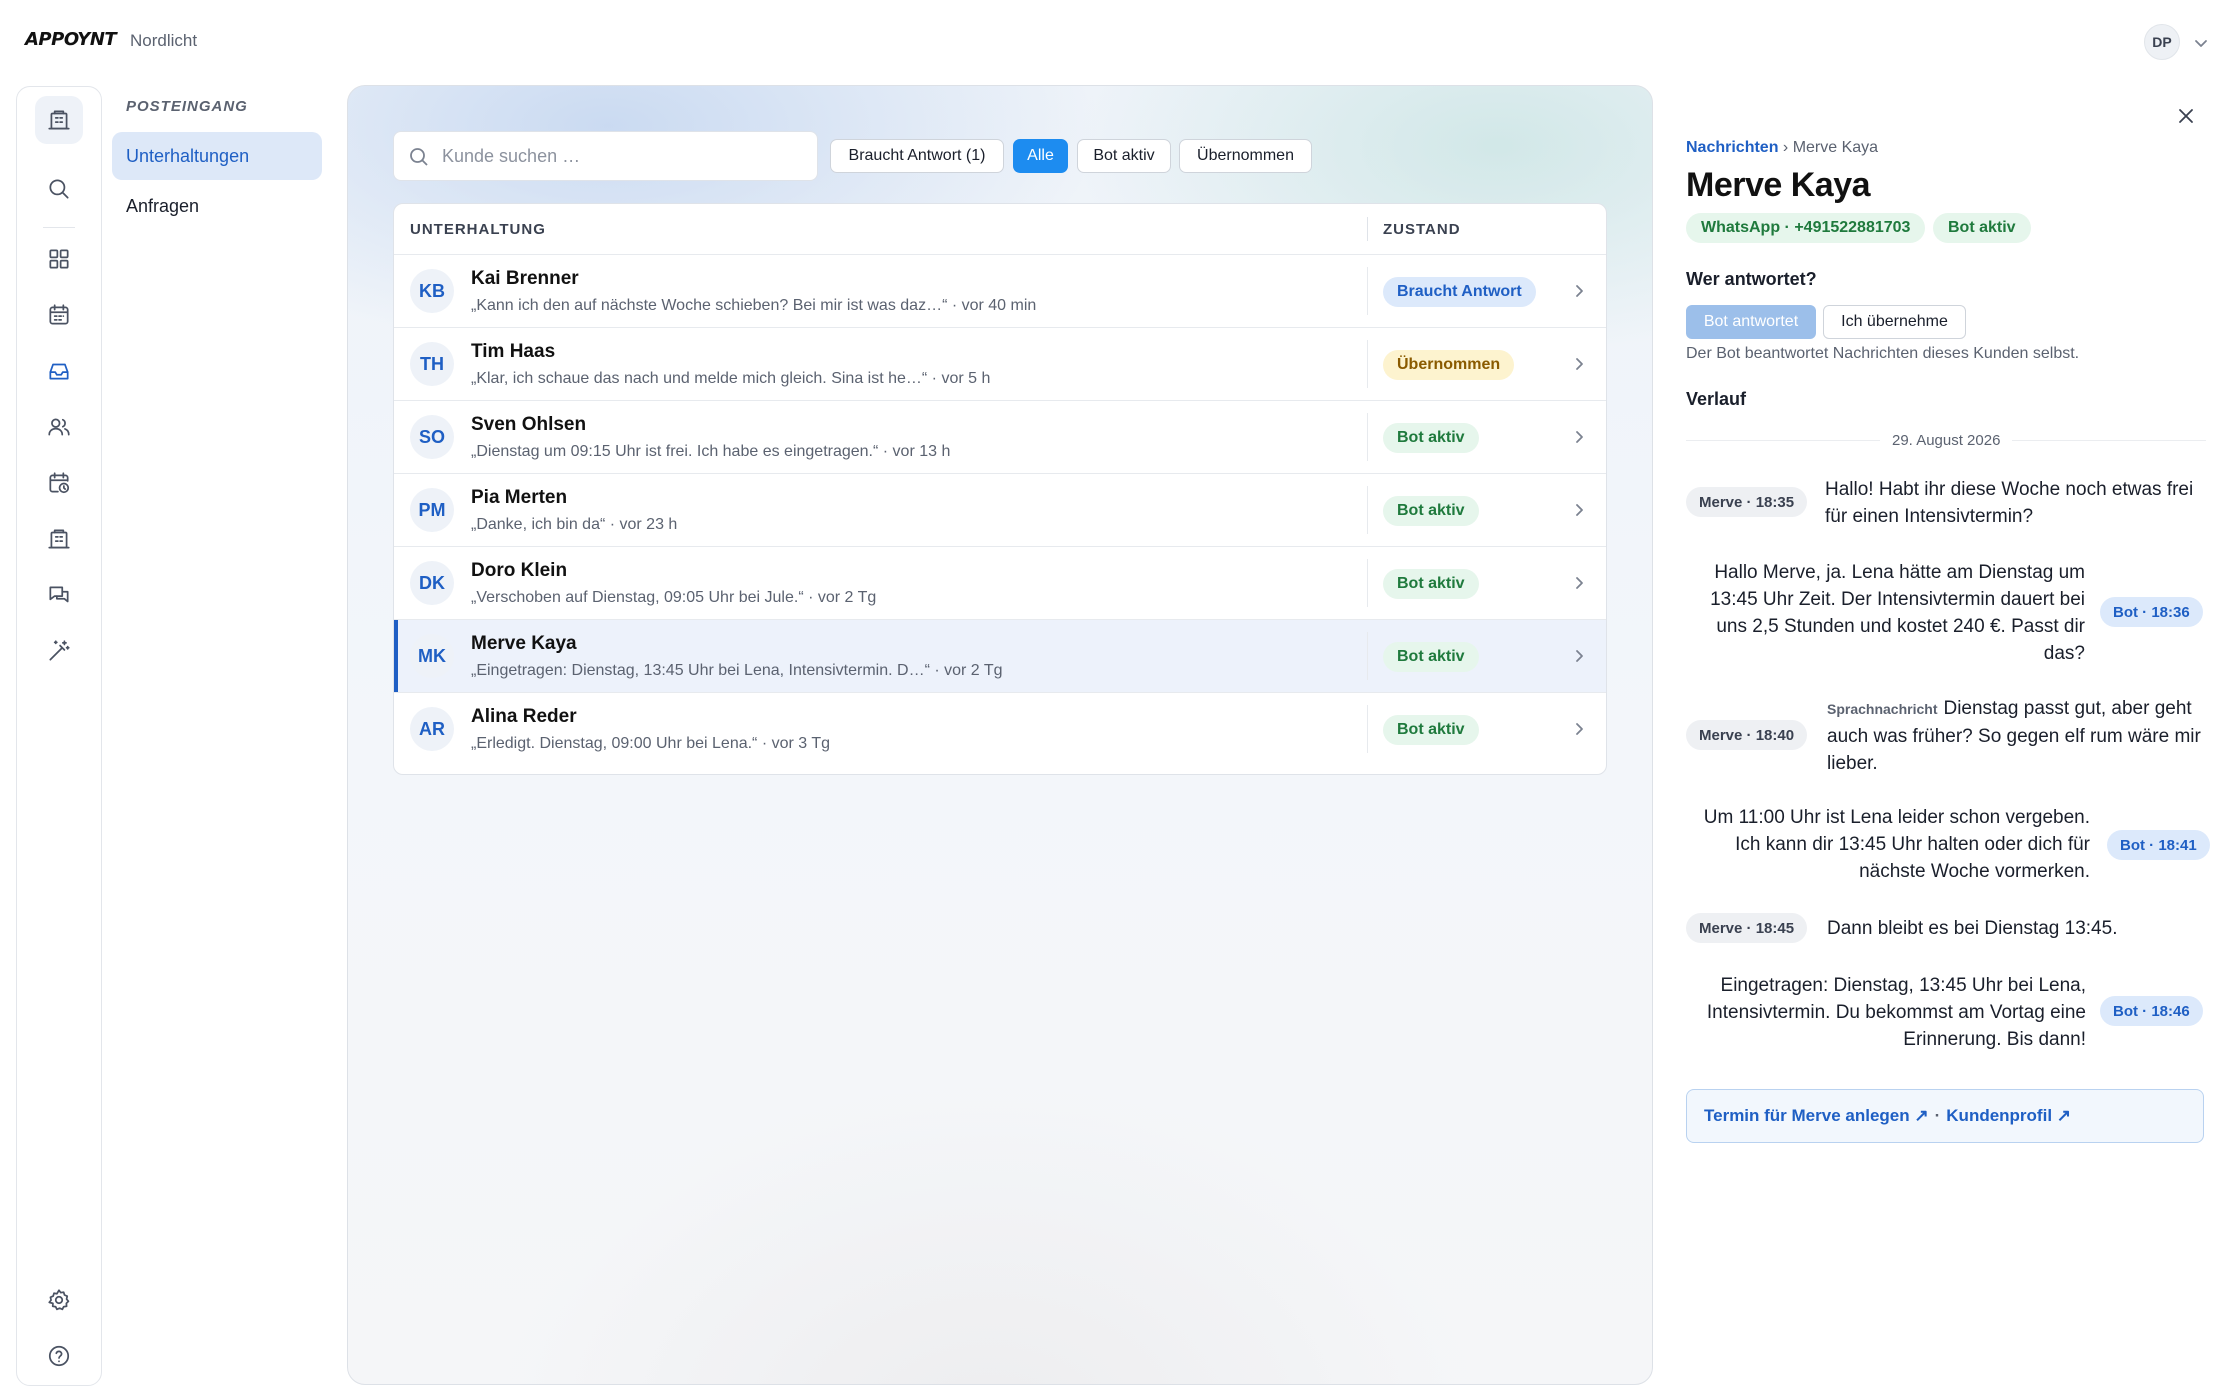 The height and width of the screenshot is (1400, 2240). I want to click on workspace-name: Nordlicht, so click(163, 41).